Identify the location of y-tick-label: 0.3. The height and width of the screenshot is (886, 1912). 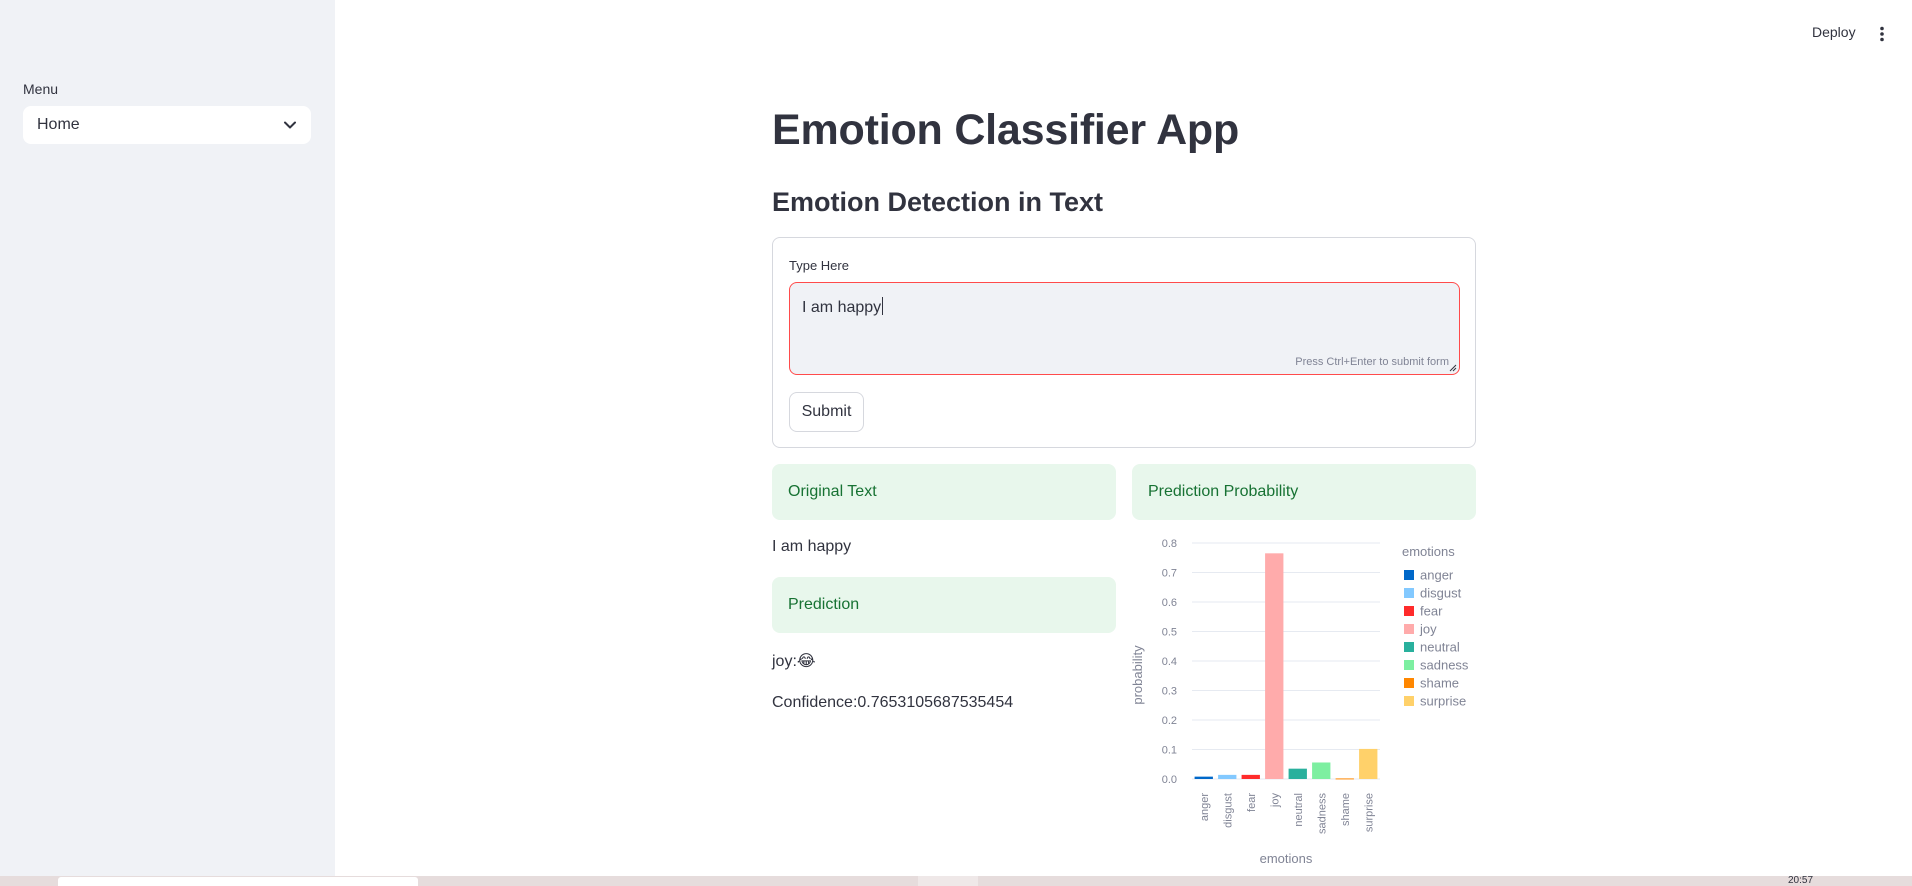
(1169, 692).